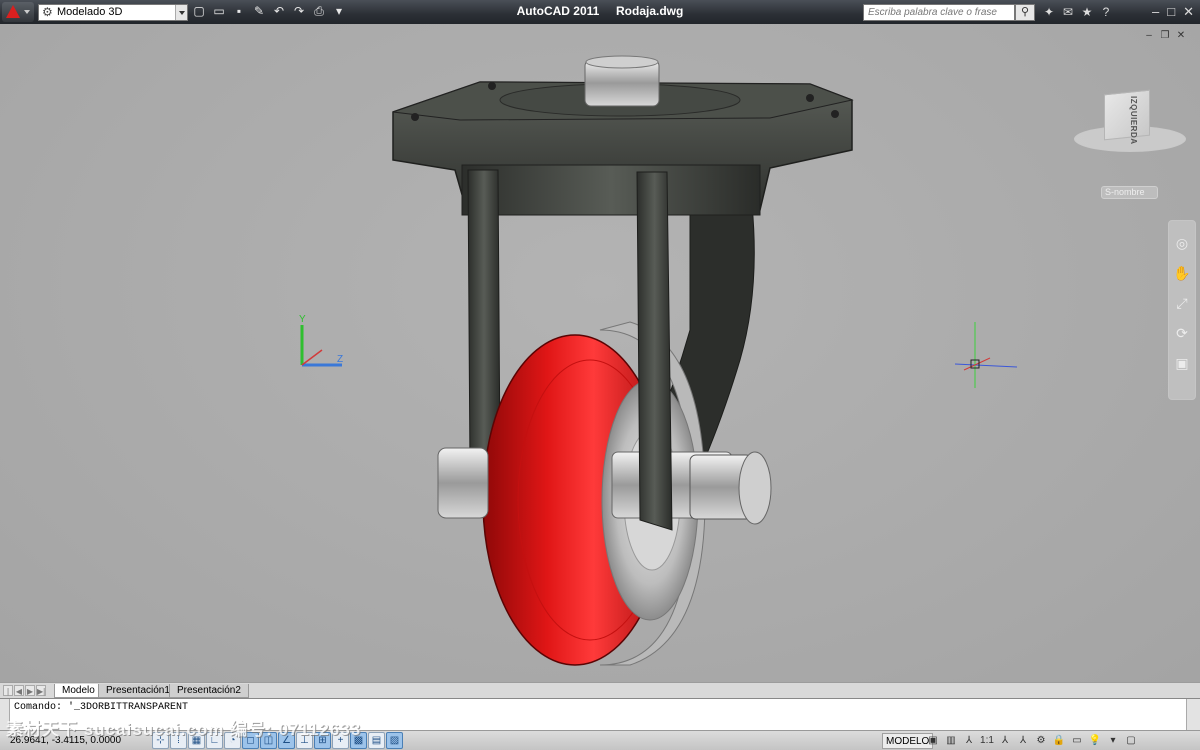  What do you see at coordinates (340, 359) in the screenshot?
I see `svg-text: Z` at bounding box center [340, 359].